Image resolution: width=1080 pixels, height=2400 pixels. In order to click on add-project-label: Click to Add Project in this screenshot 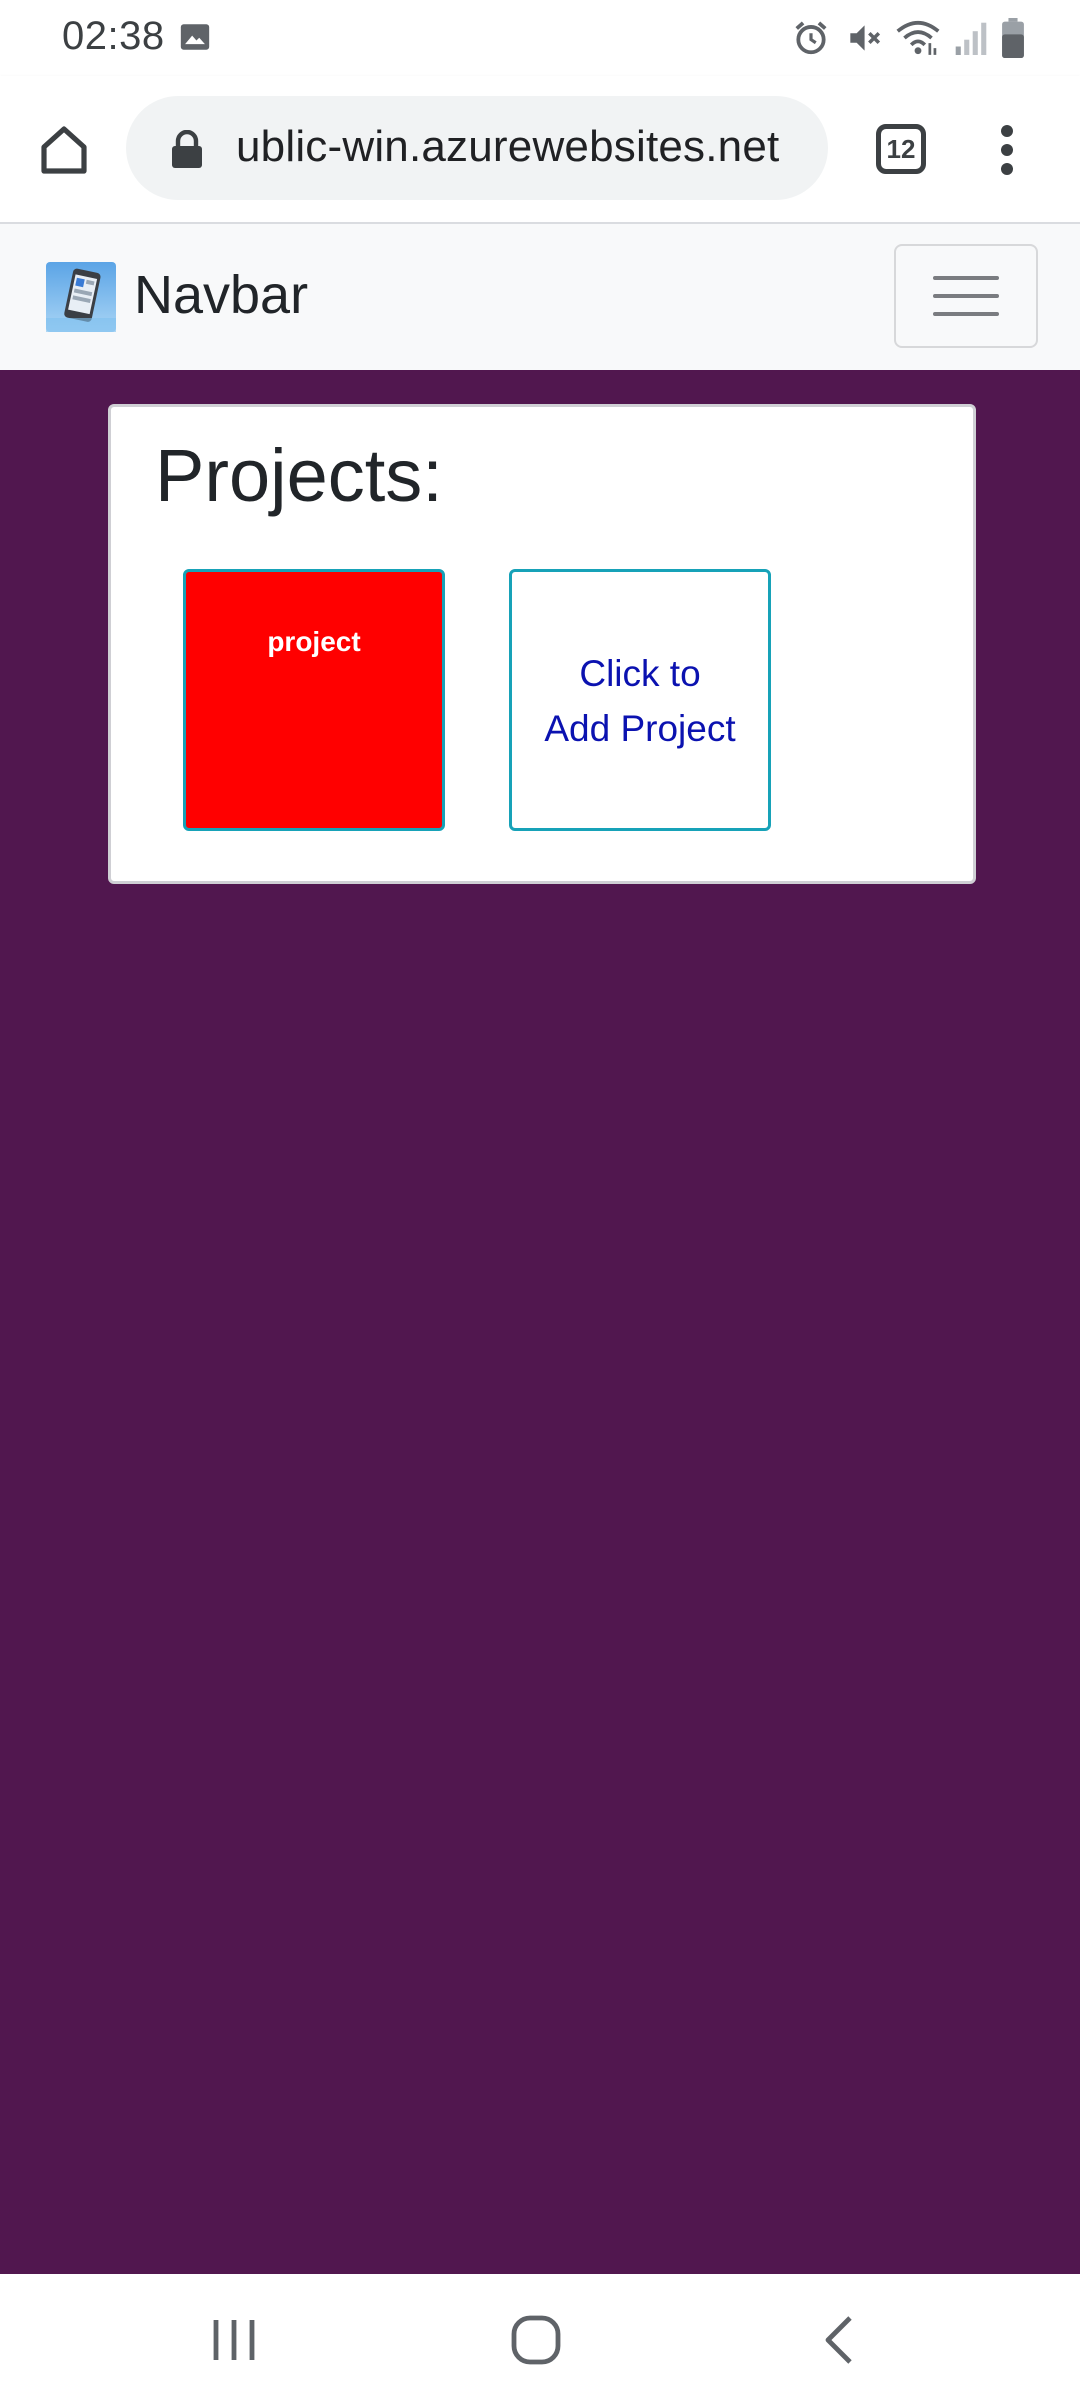, I will do `click(640, 701)`.